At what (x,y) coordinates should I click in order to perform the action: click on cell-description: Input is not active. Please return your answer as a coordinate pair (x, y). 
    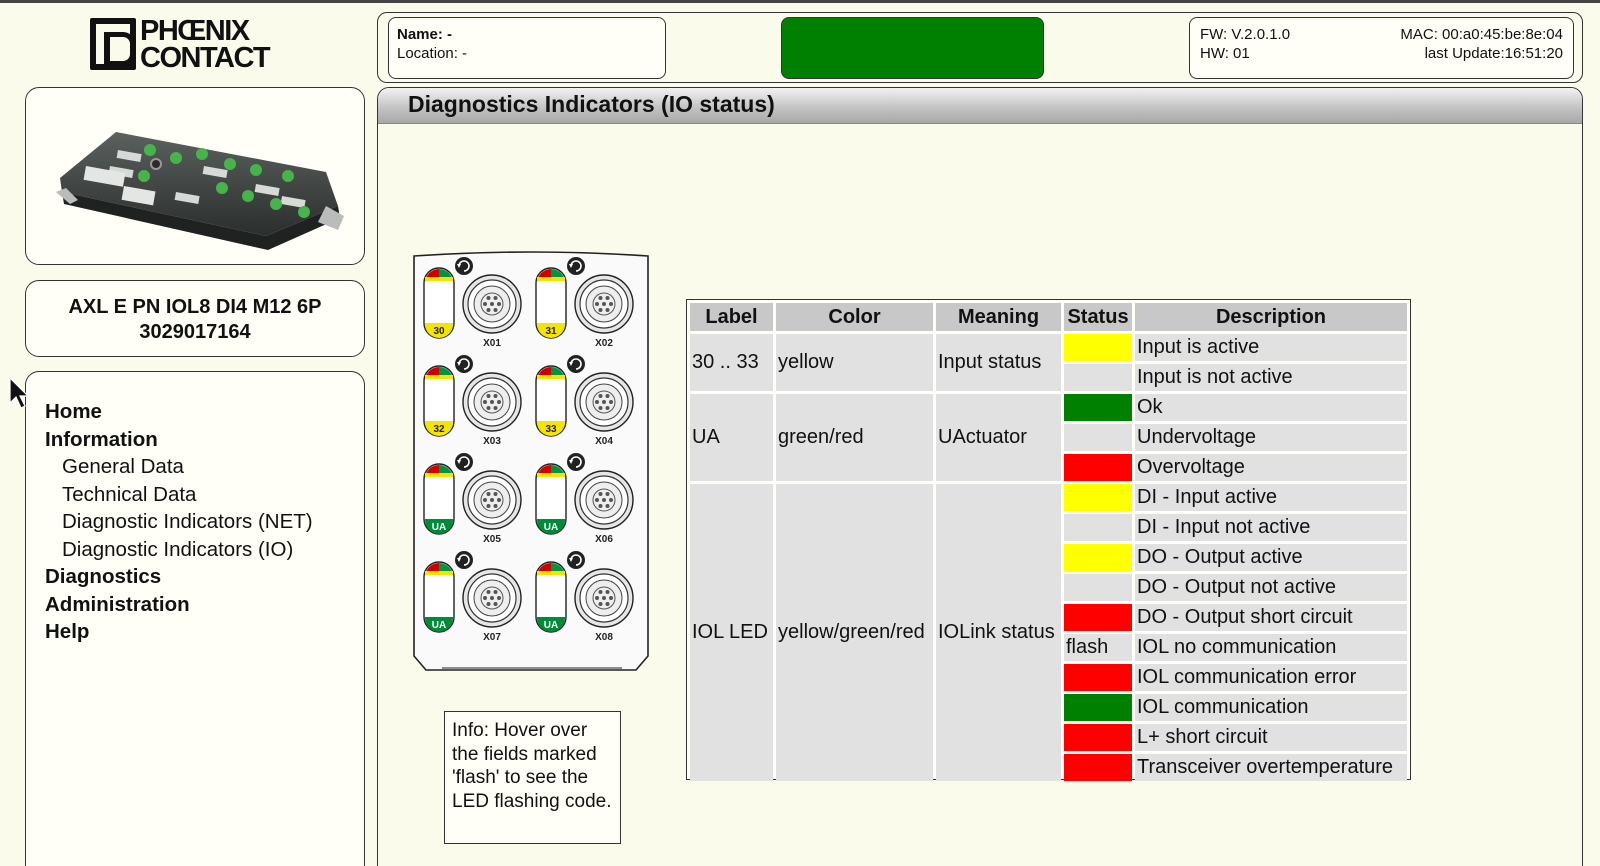
    Looking at the image, I should click on (1271, 377).